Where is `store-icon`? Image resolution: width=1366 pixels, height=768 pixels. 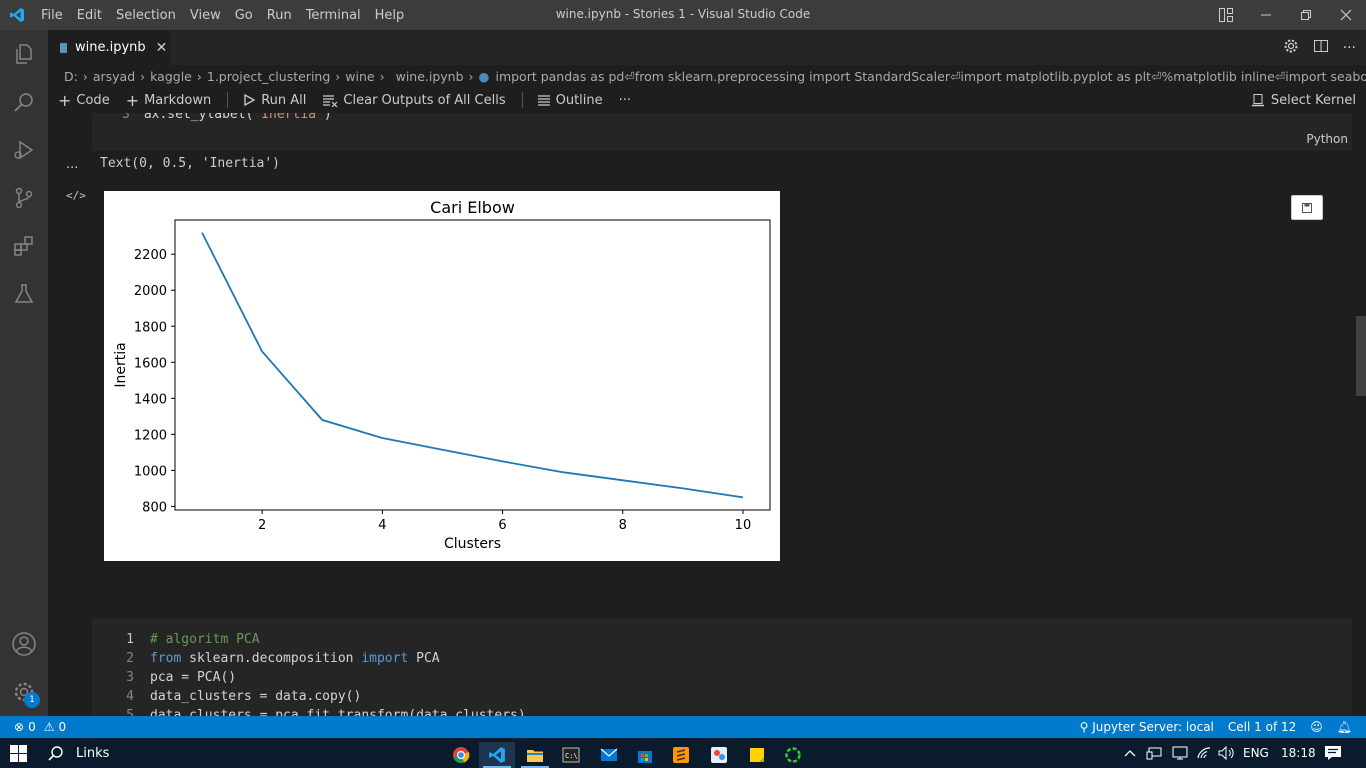
store-icon is located at coordinates (645, 755).